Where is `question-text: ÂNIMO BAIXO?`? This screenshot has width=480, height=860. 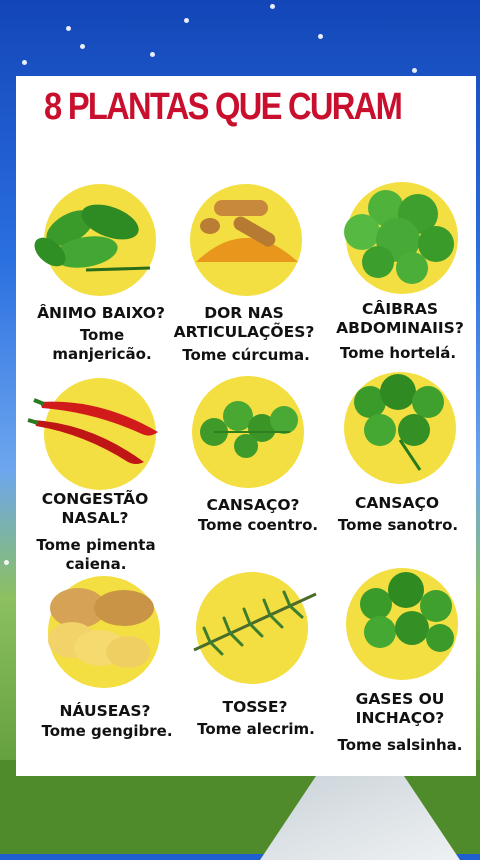 question-text: ÂNIMO BAIXO? is located at coordinates (101, 313).